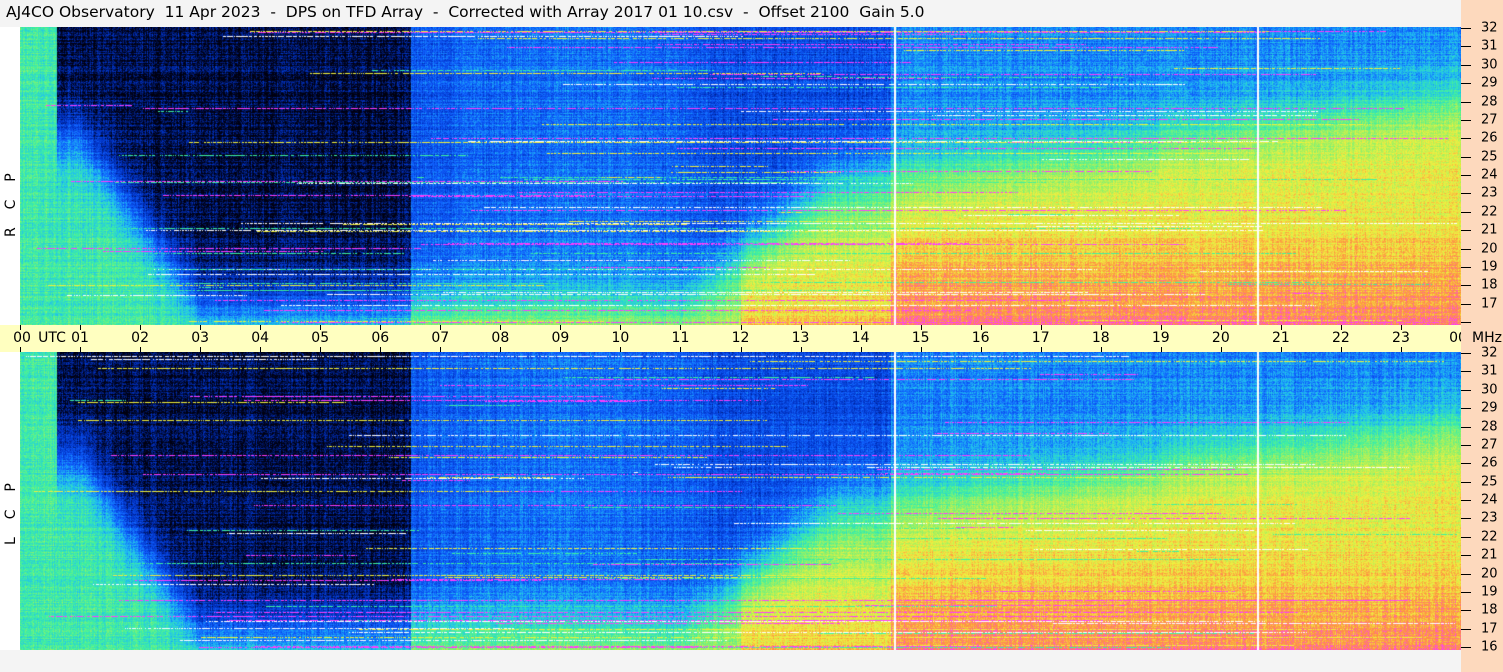 The image size is (1503, 672). I want to click on x-tick-label: 08, so click(500, 338).